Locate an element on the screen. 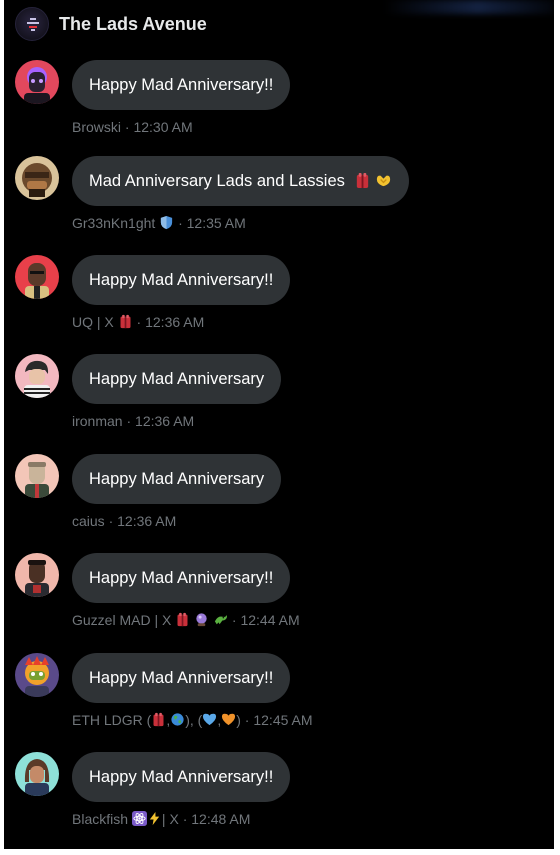  message-bubble: Mad Anniversary Lads and Lassies is located at coordinates (241, 181).